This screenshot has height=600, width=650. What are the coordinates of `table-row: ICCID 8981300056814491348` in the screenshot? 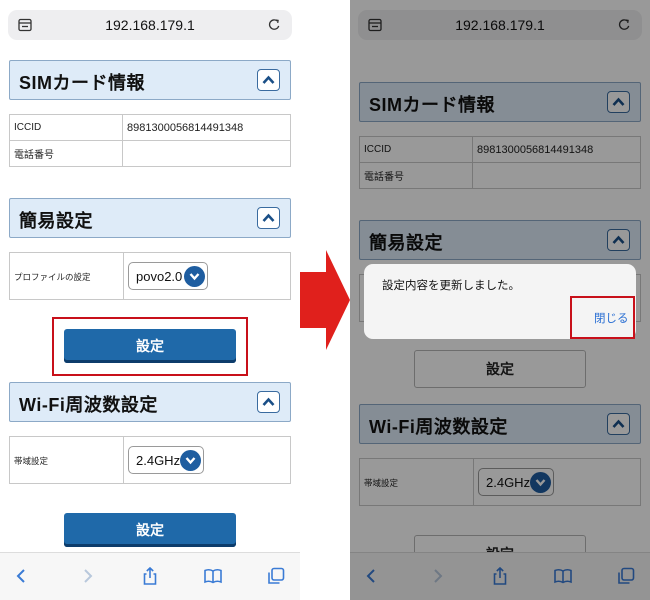 It's located at (150, 127).